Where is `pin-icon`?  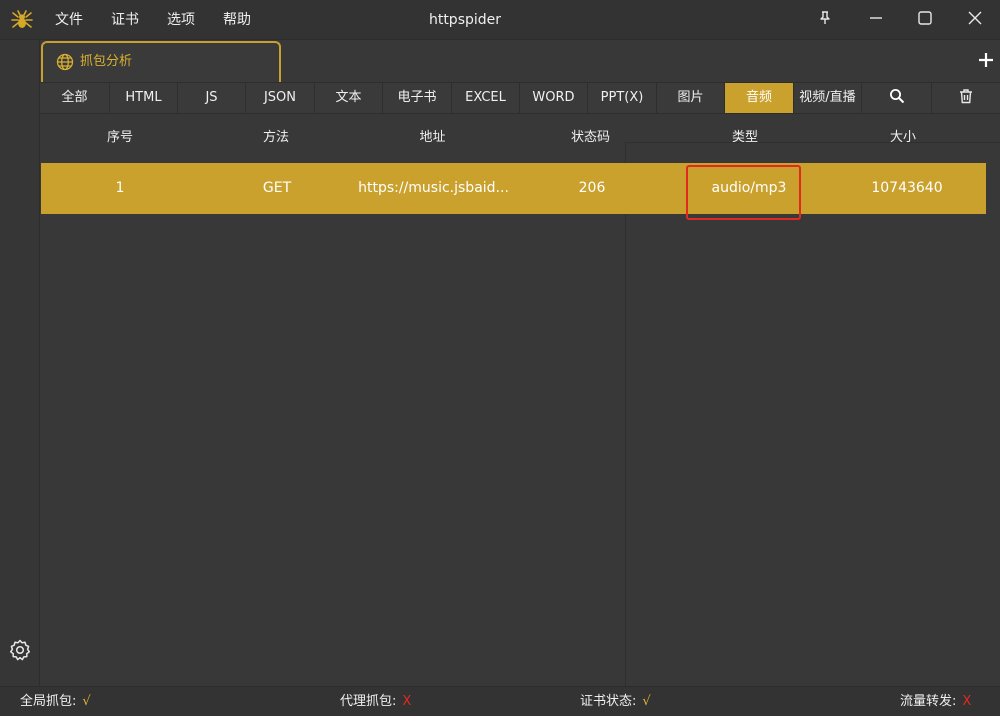 pin-icon is located at coordinates (825, 20).